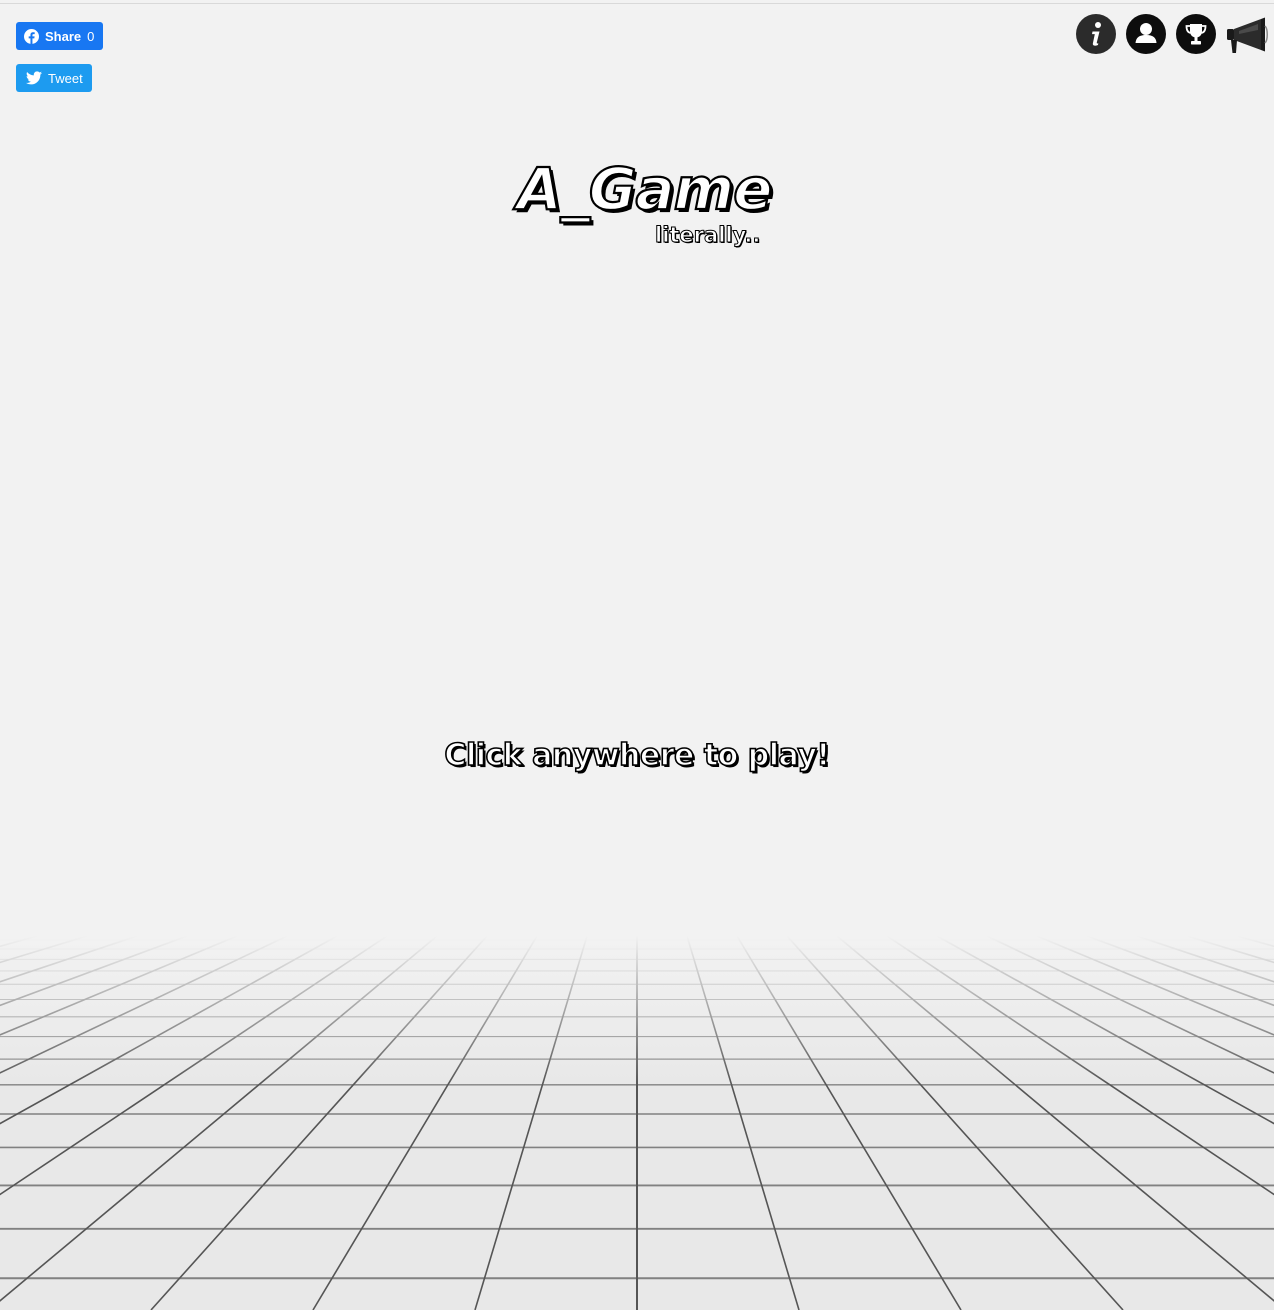 The width and height of the screenshot is (1274, 1310). I want to click on info-icon, so click(1096, 34).